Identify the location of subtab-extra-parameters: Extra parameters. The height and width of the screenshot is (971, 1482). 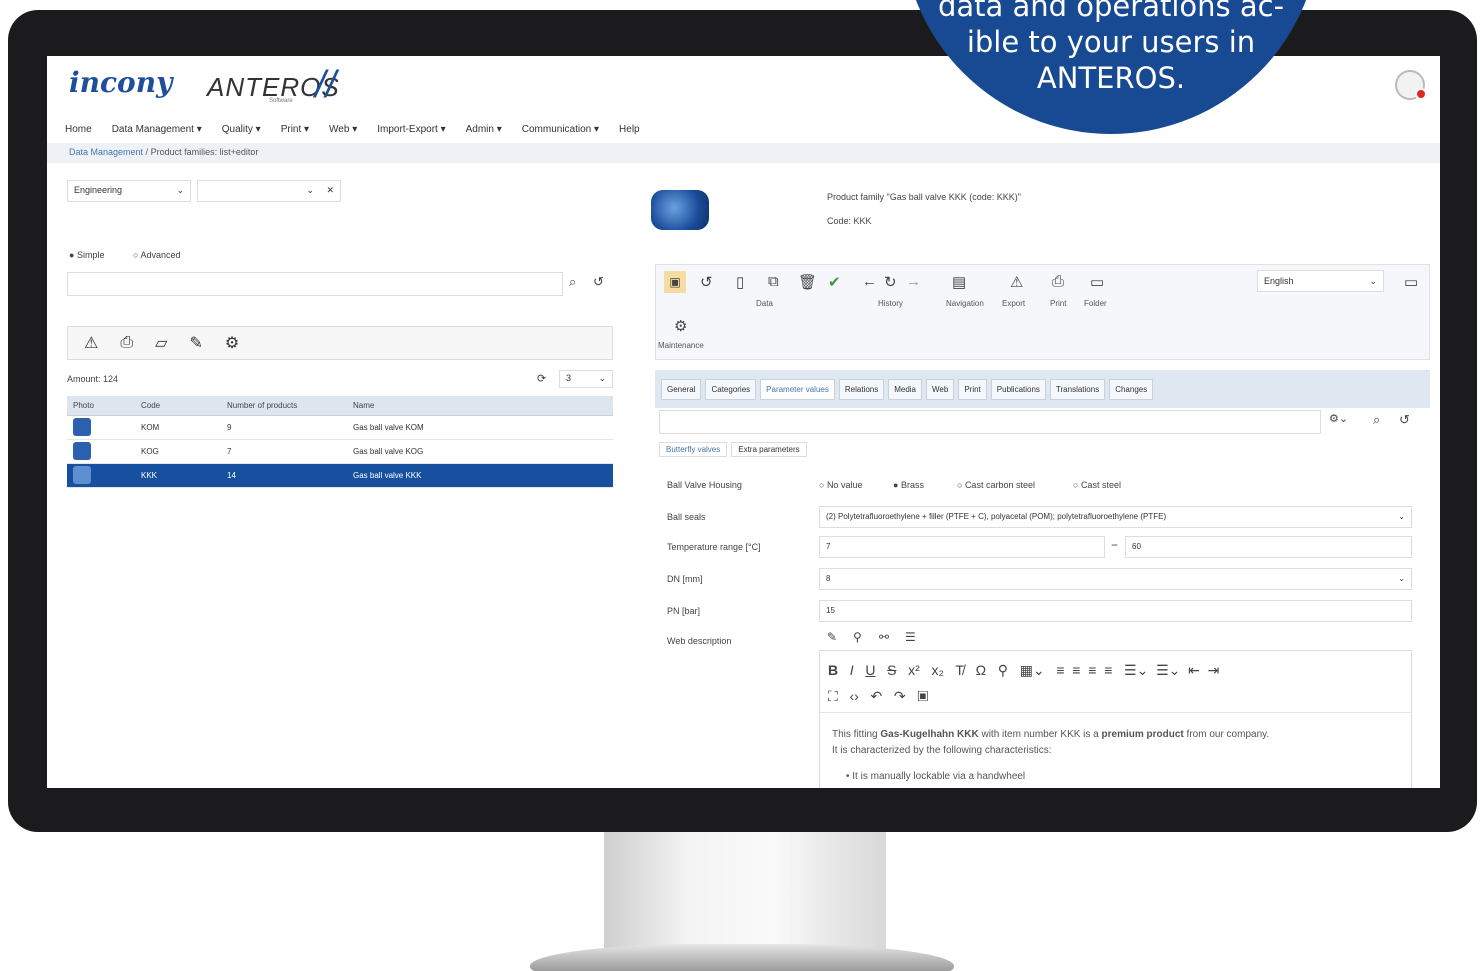
(769, 449).